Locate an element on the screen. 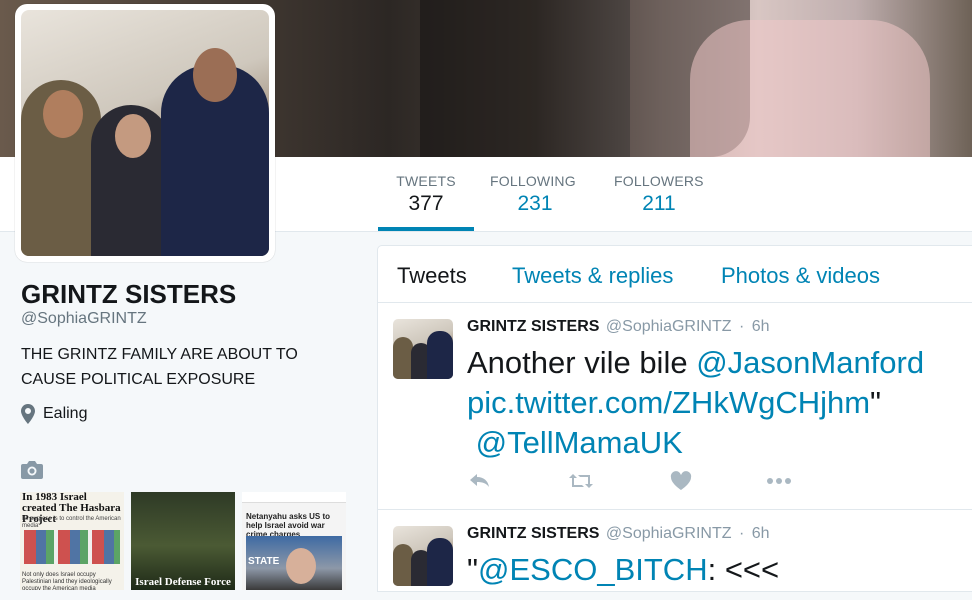 The width and height of the screenshot is (972, 600). tweet-link: pic.twitter.com/ZHkWgCHjhm is located at coordinates (668, 402).